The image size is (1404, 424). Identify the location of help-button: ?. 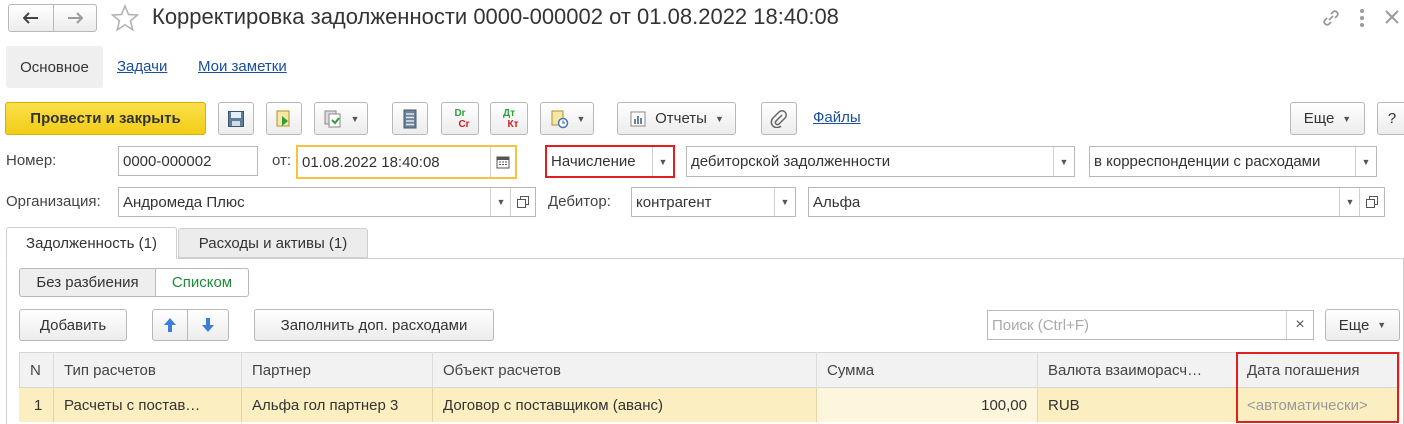
(1390, 118).